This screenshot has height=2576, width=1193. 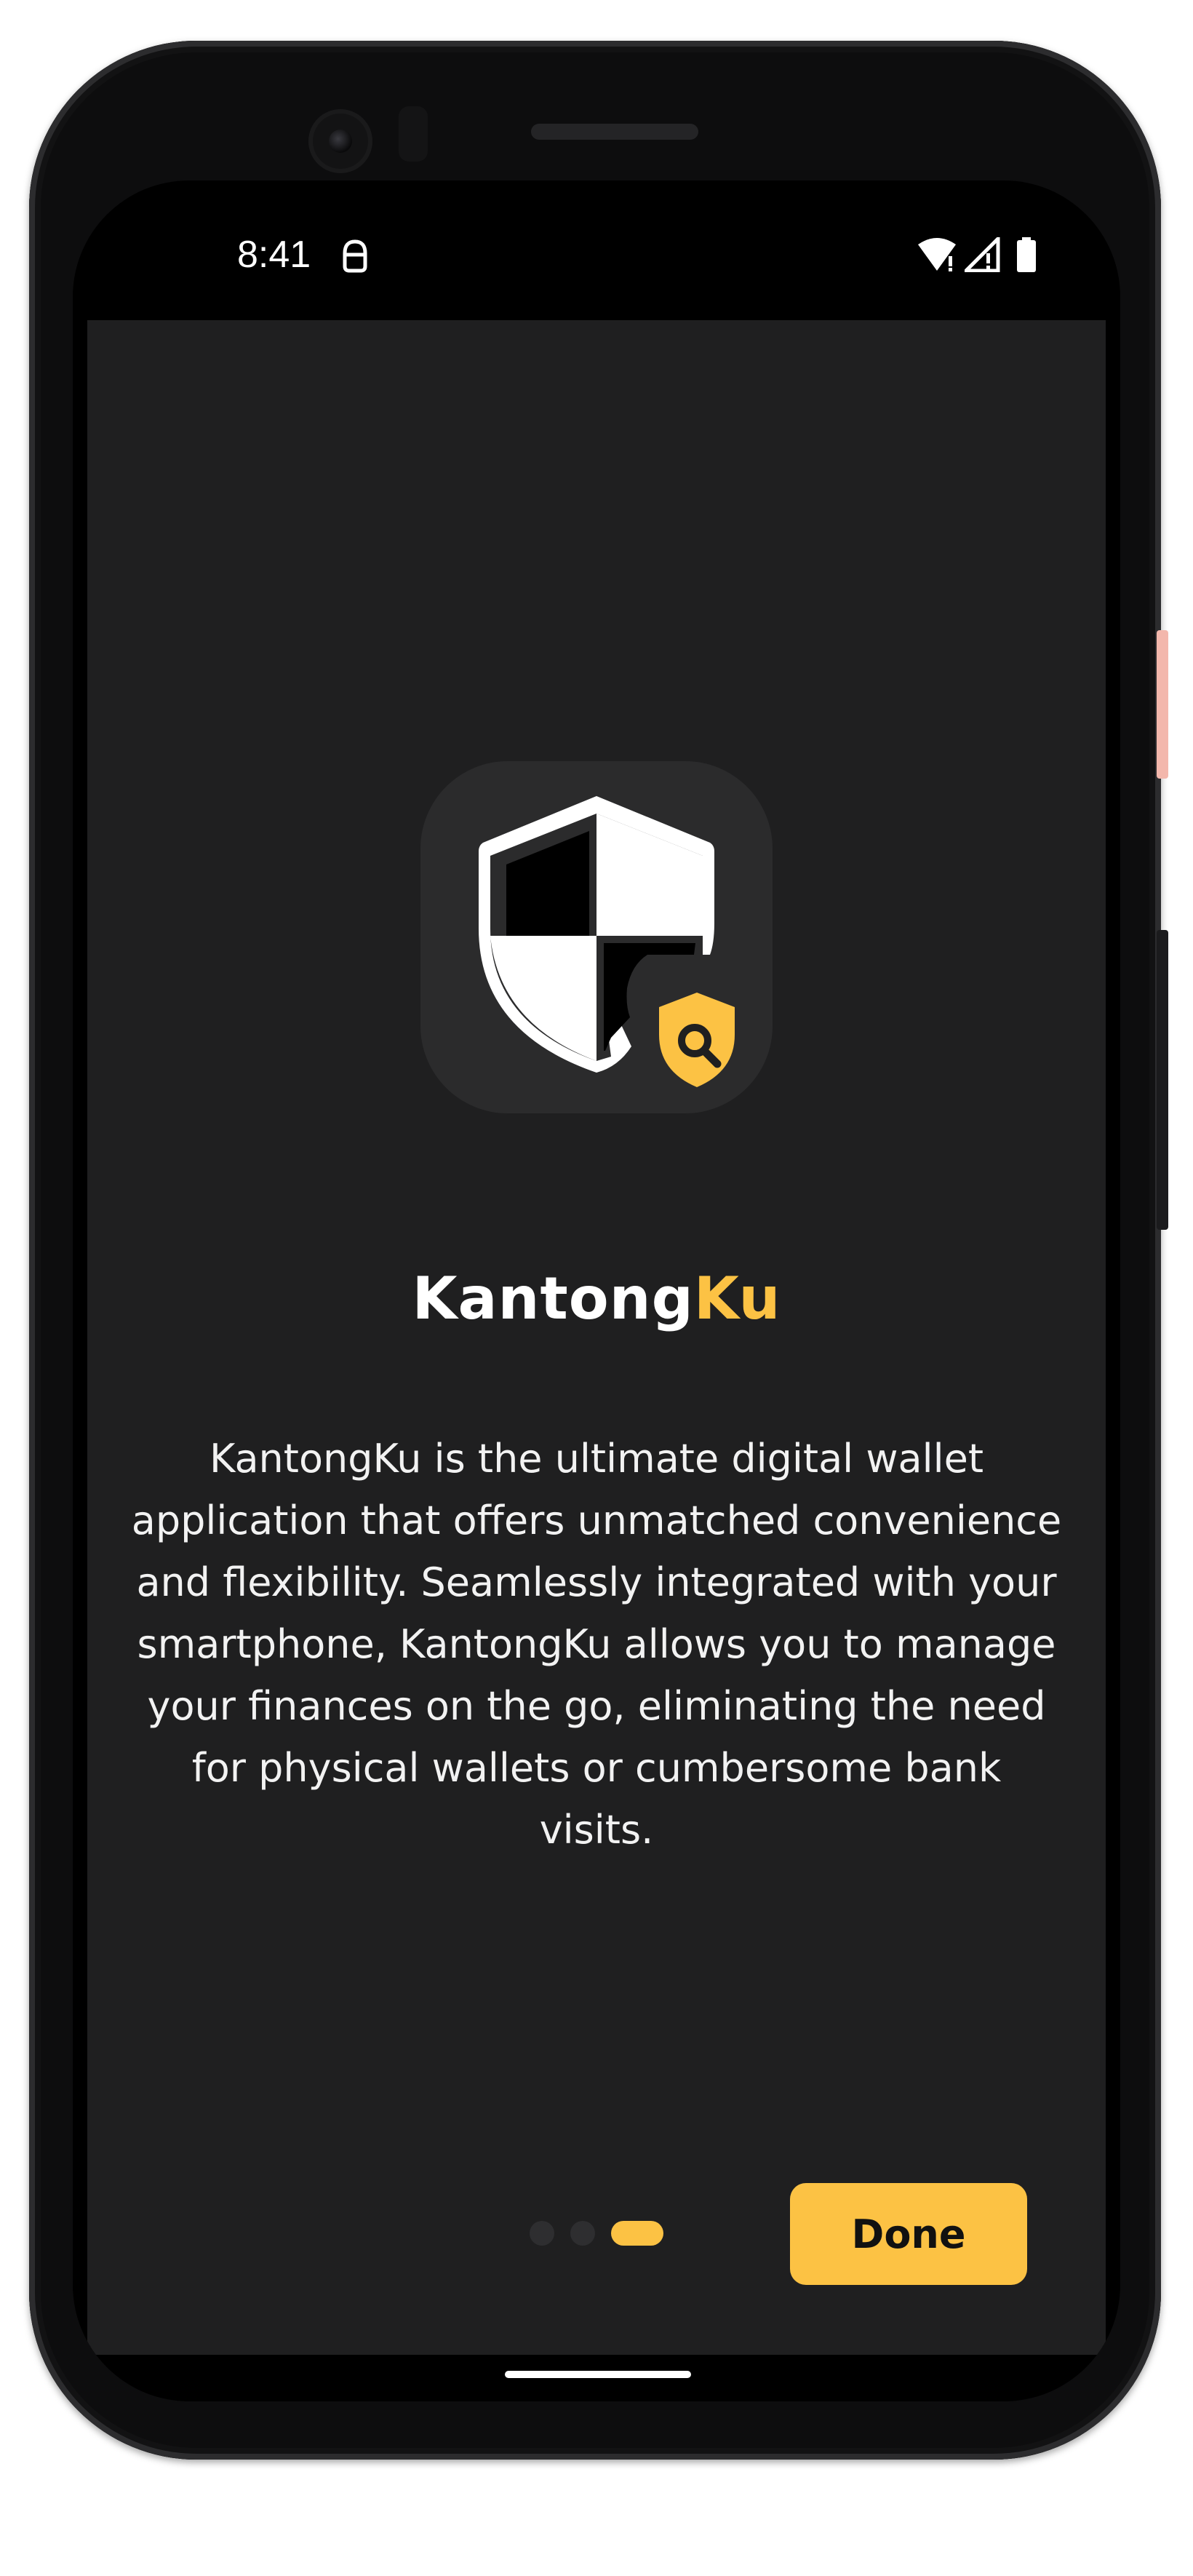 I want to click on app-title-part1: Kantong, so click(x=553, y=1298).